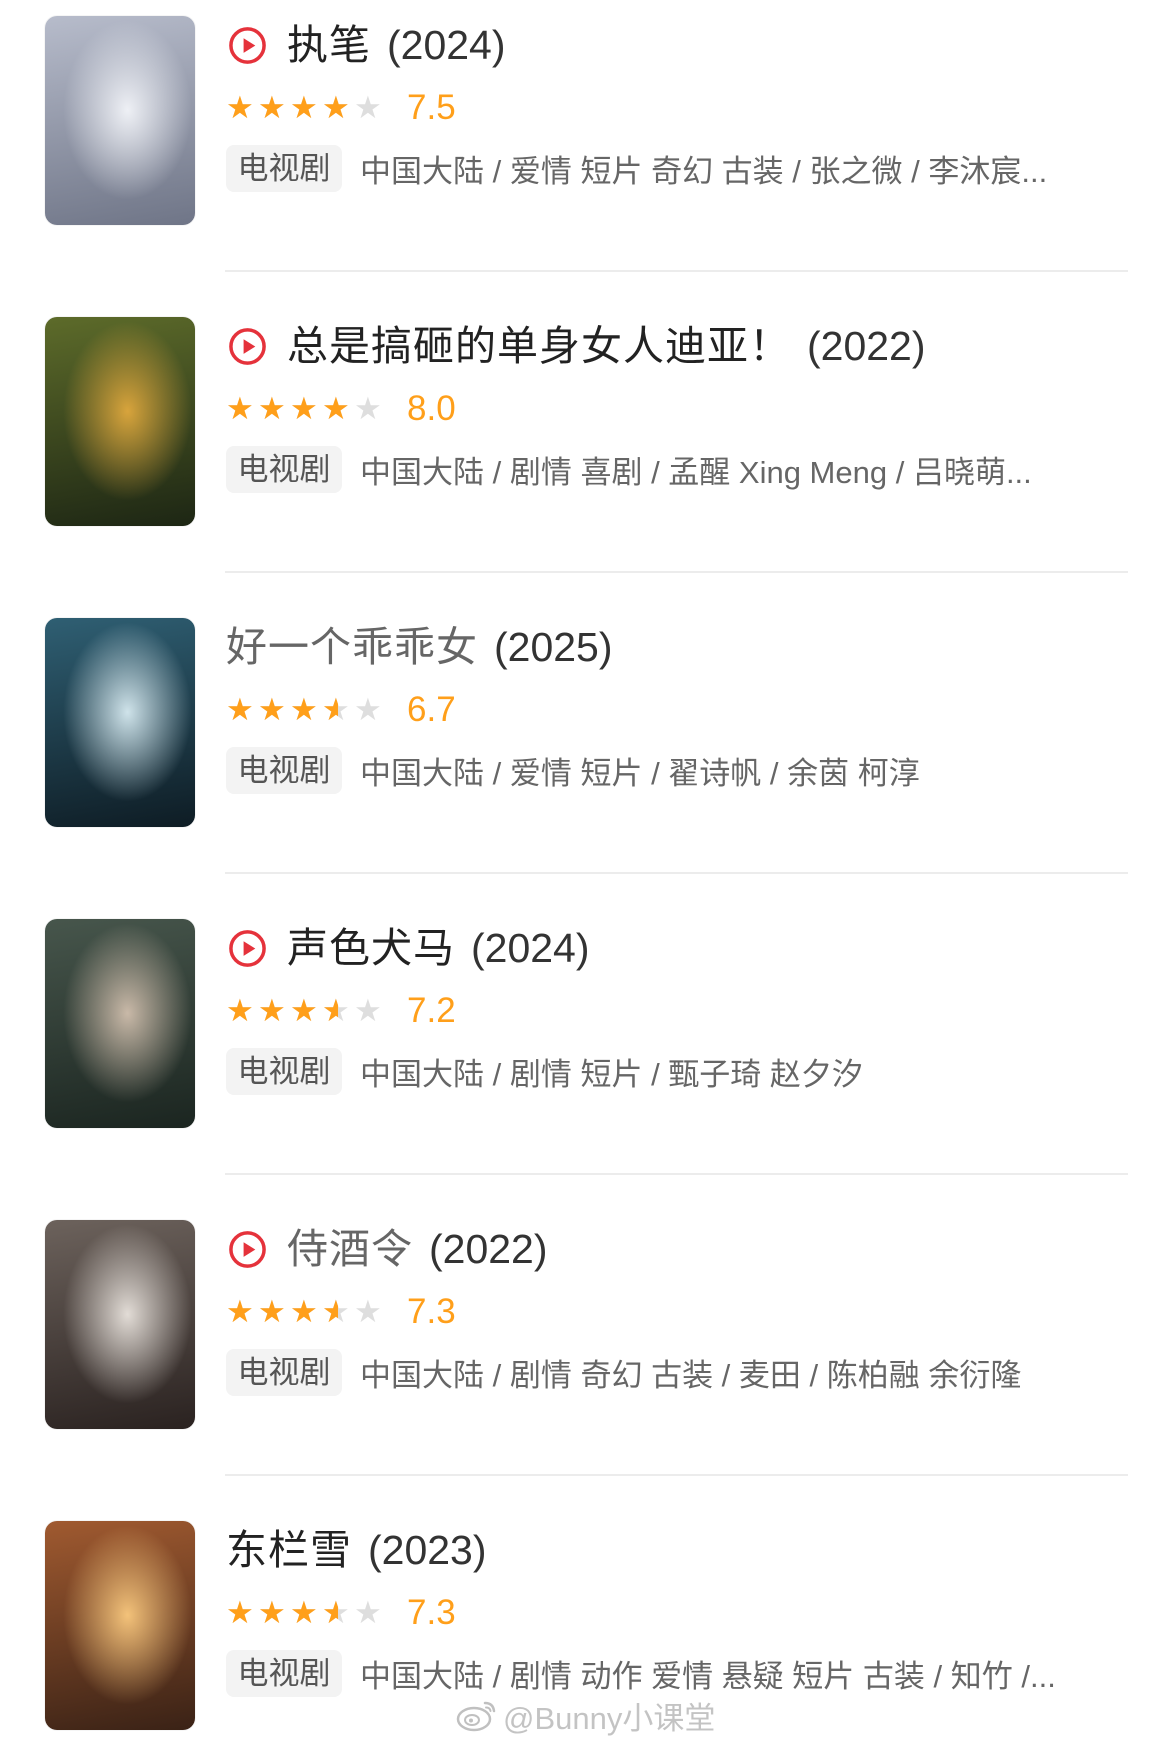  I want to click on rating-row: ★★★★★★★★★★ 6.7, so click(341, 710).